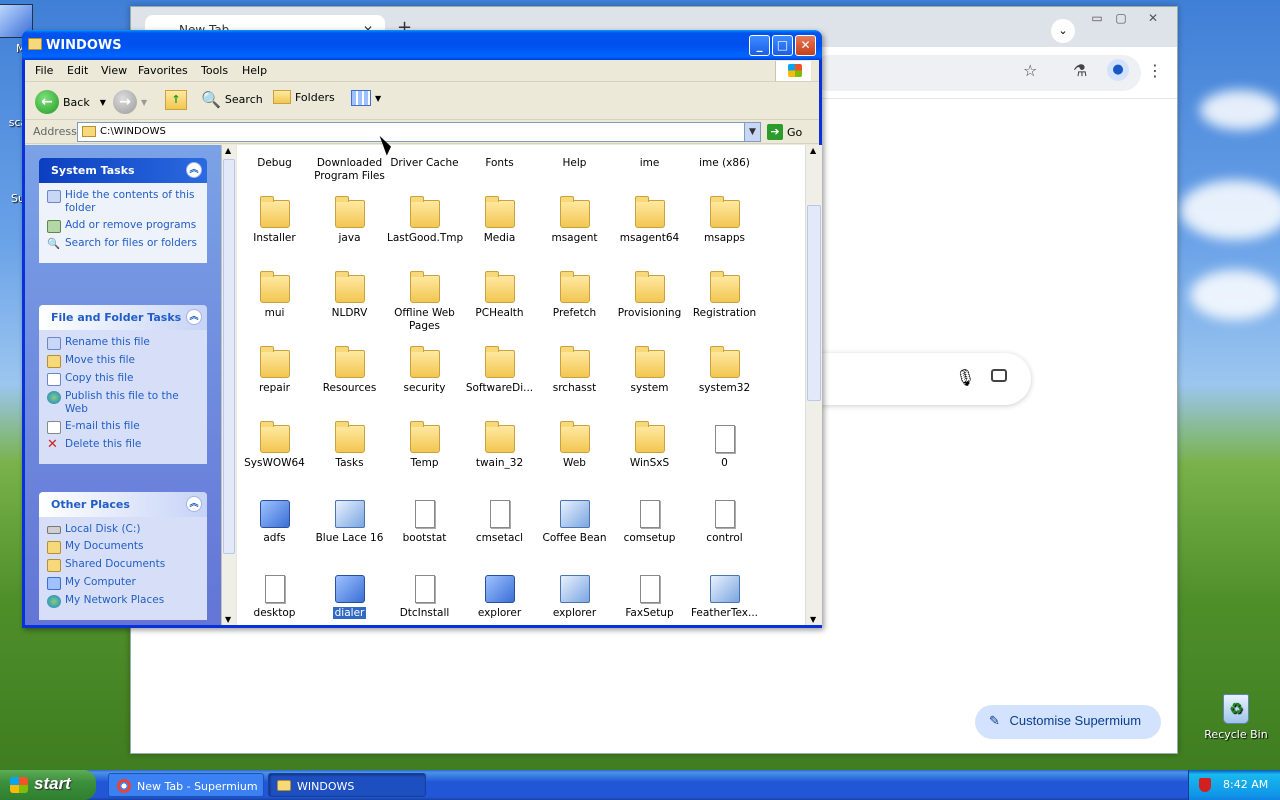 Image resolution: width=1280 pixels, height=800 pixels. What do you see at coordinates (124, 601) in the screenshot?
I see `place-my-network-places: My Network Places` at bounding box center [124, 601].